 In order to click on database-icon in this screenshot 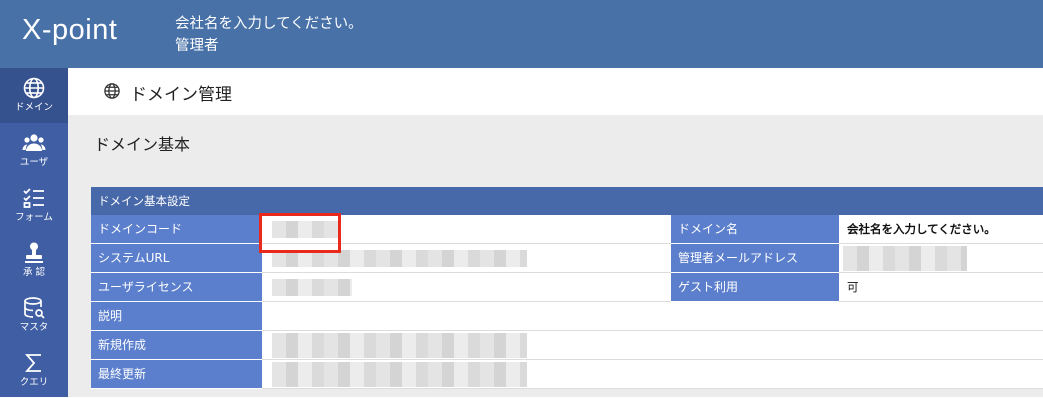, I will do `click(34, 308)`.